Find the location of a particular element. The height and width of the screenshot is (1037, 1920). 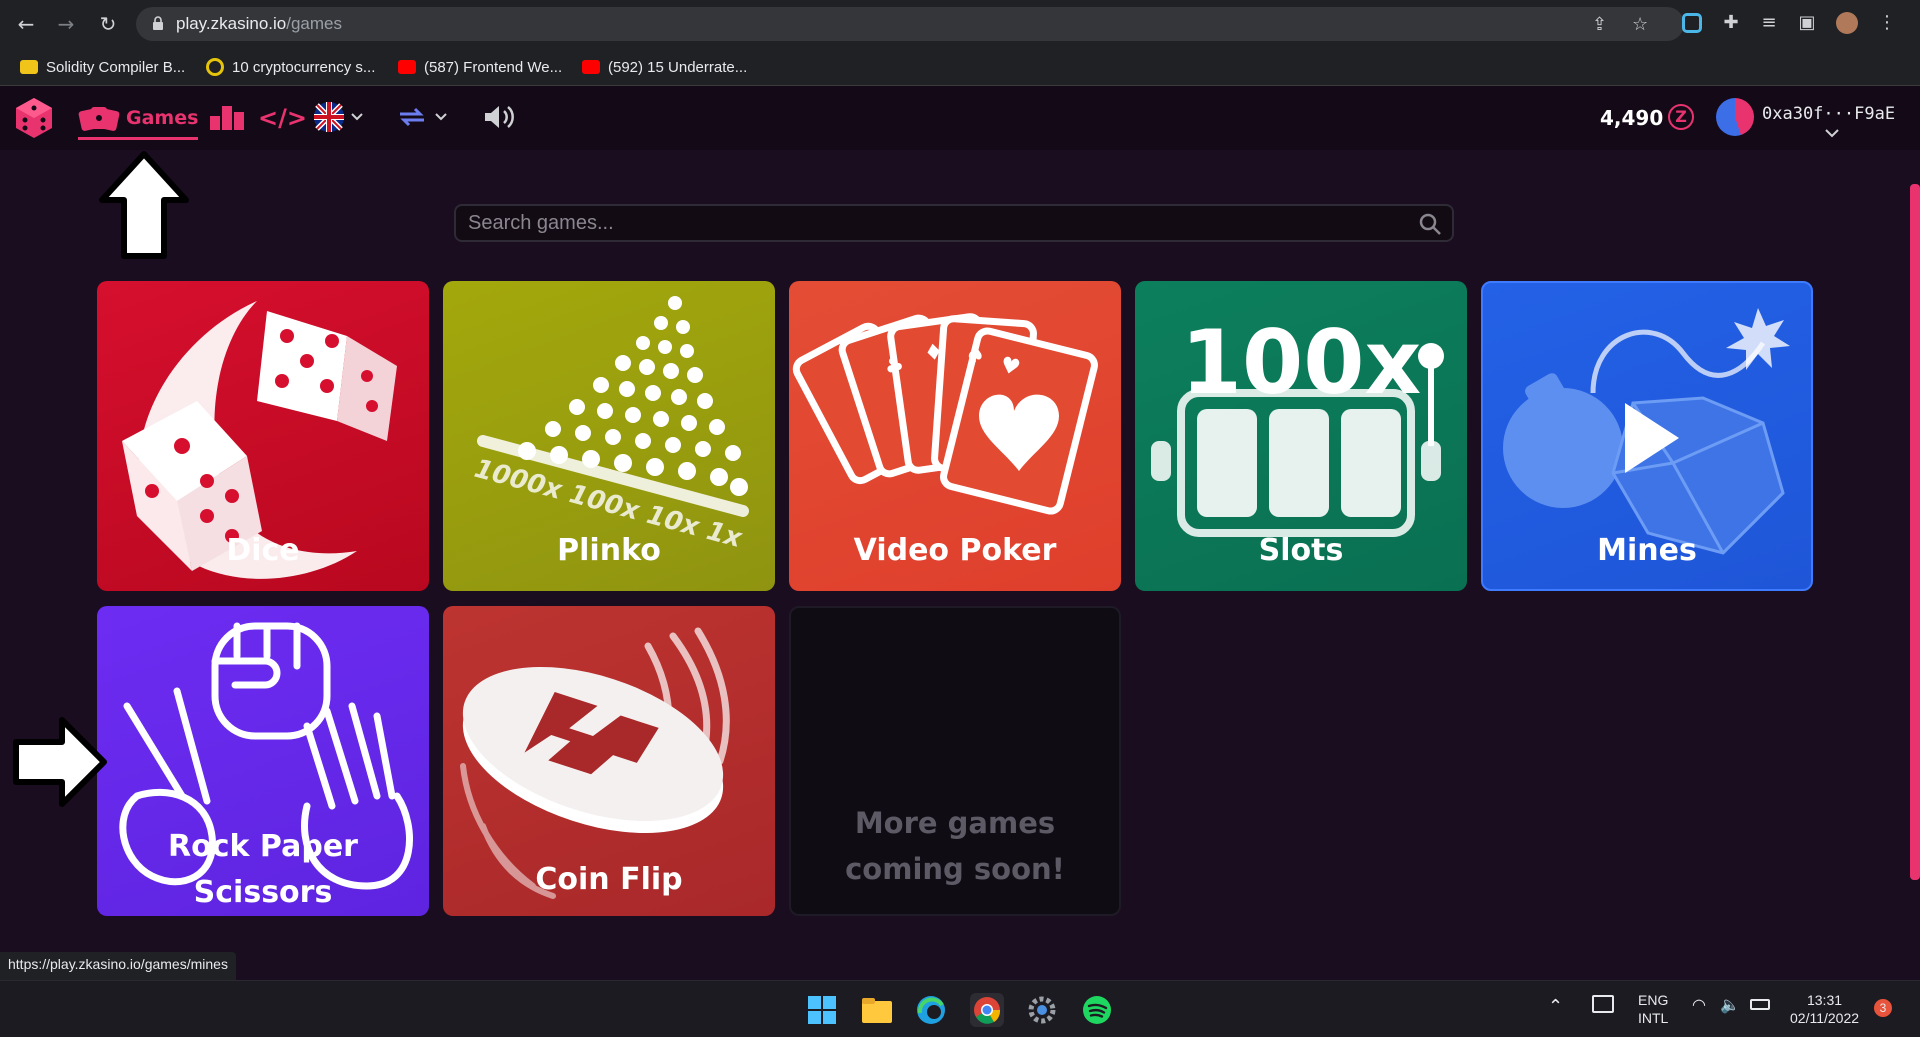

menu-icon: ⋮ is located at coordinates (1887, 23).